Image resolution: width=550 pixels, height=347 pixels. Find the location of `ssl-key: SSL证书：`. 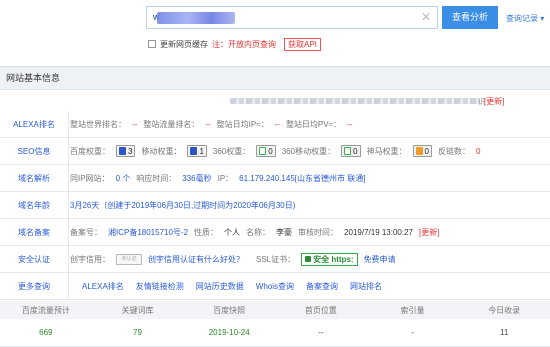

ssl-key: SSL证书： is located at coordinates (276, 259).